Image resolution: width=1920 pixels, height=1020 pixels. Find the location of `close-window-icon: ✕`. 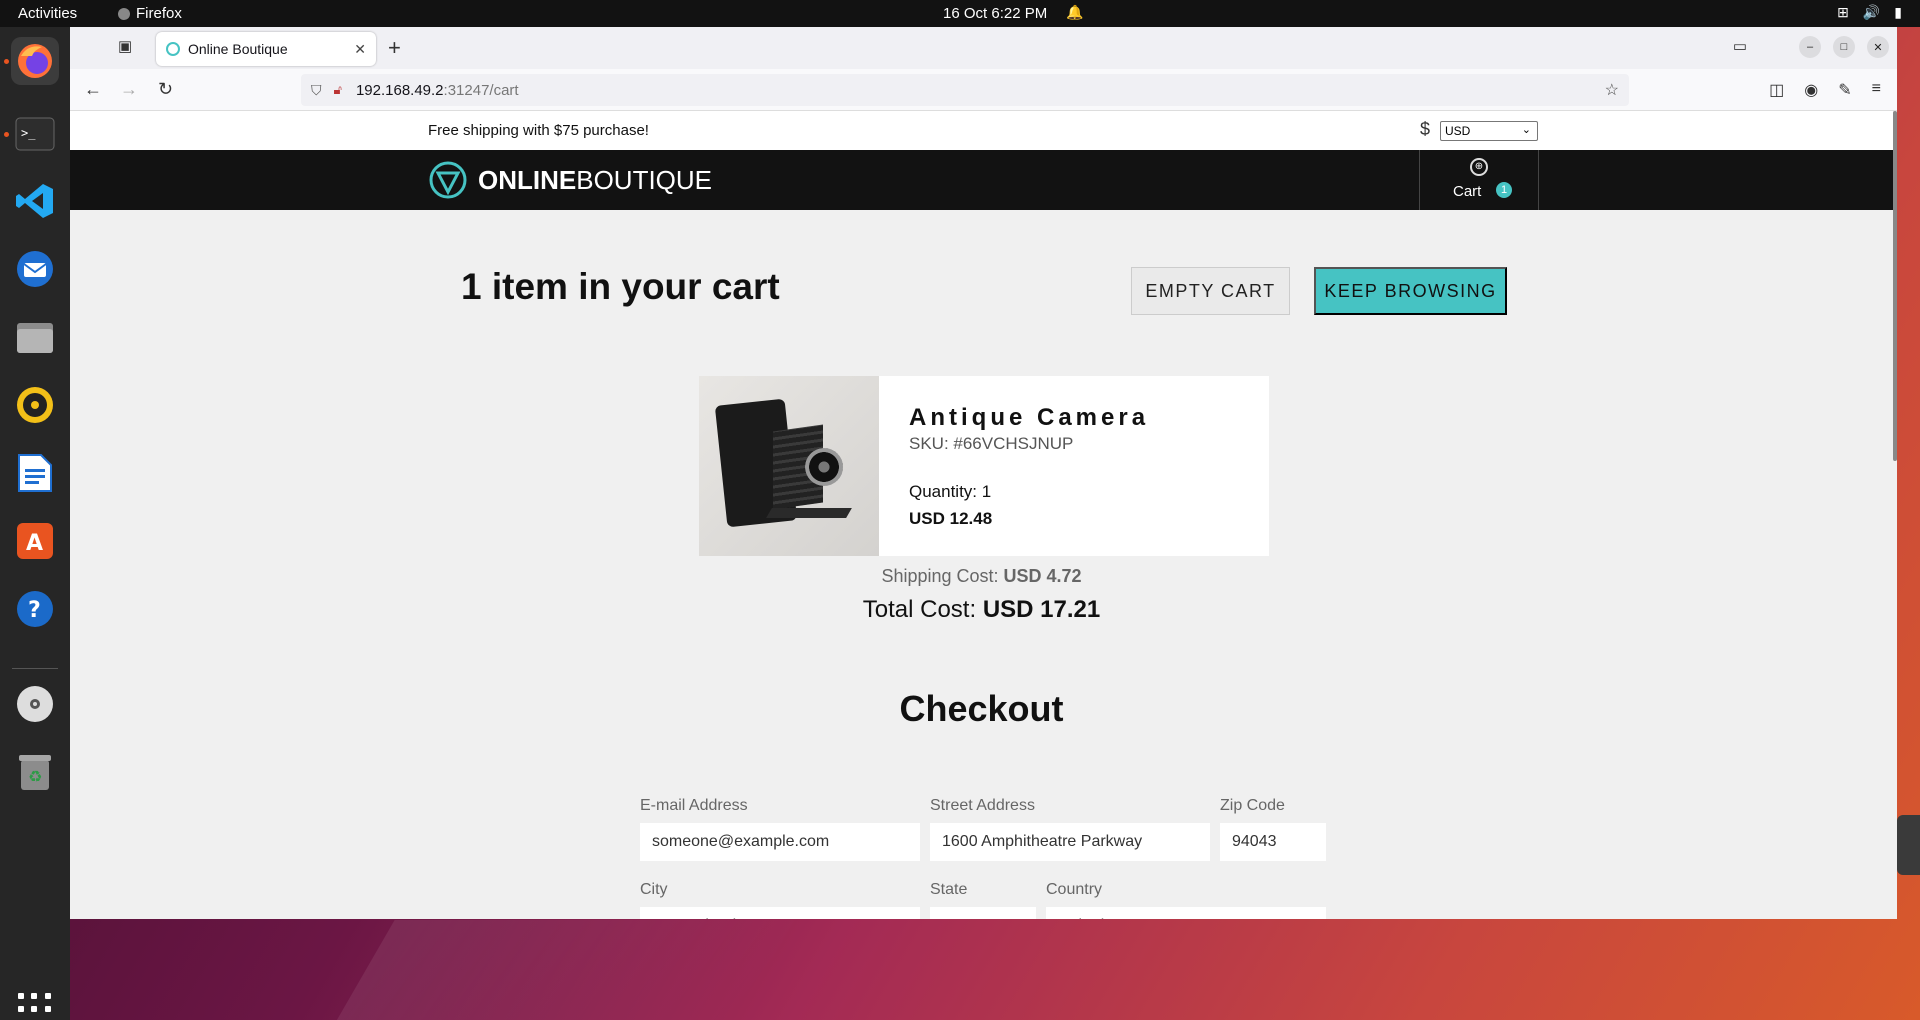

close-window-icon: ✕ is located at coordinates (1878, 47).